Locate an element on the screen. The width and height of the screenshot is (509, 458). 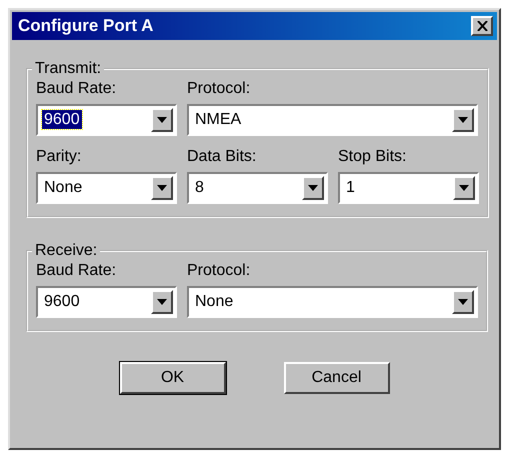
close-button is located at coordinates (482, 26).